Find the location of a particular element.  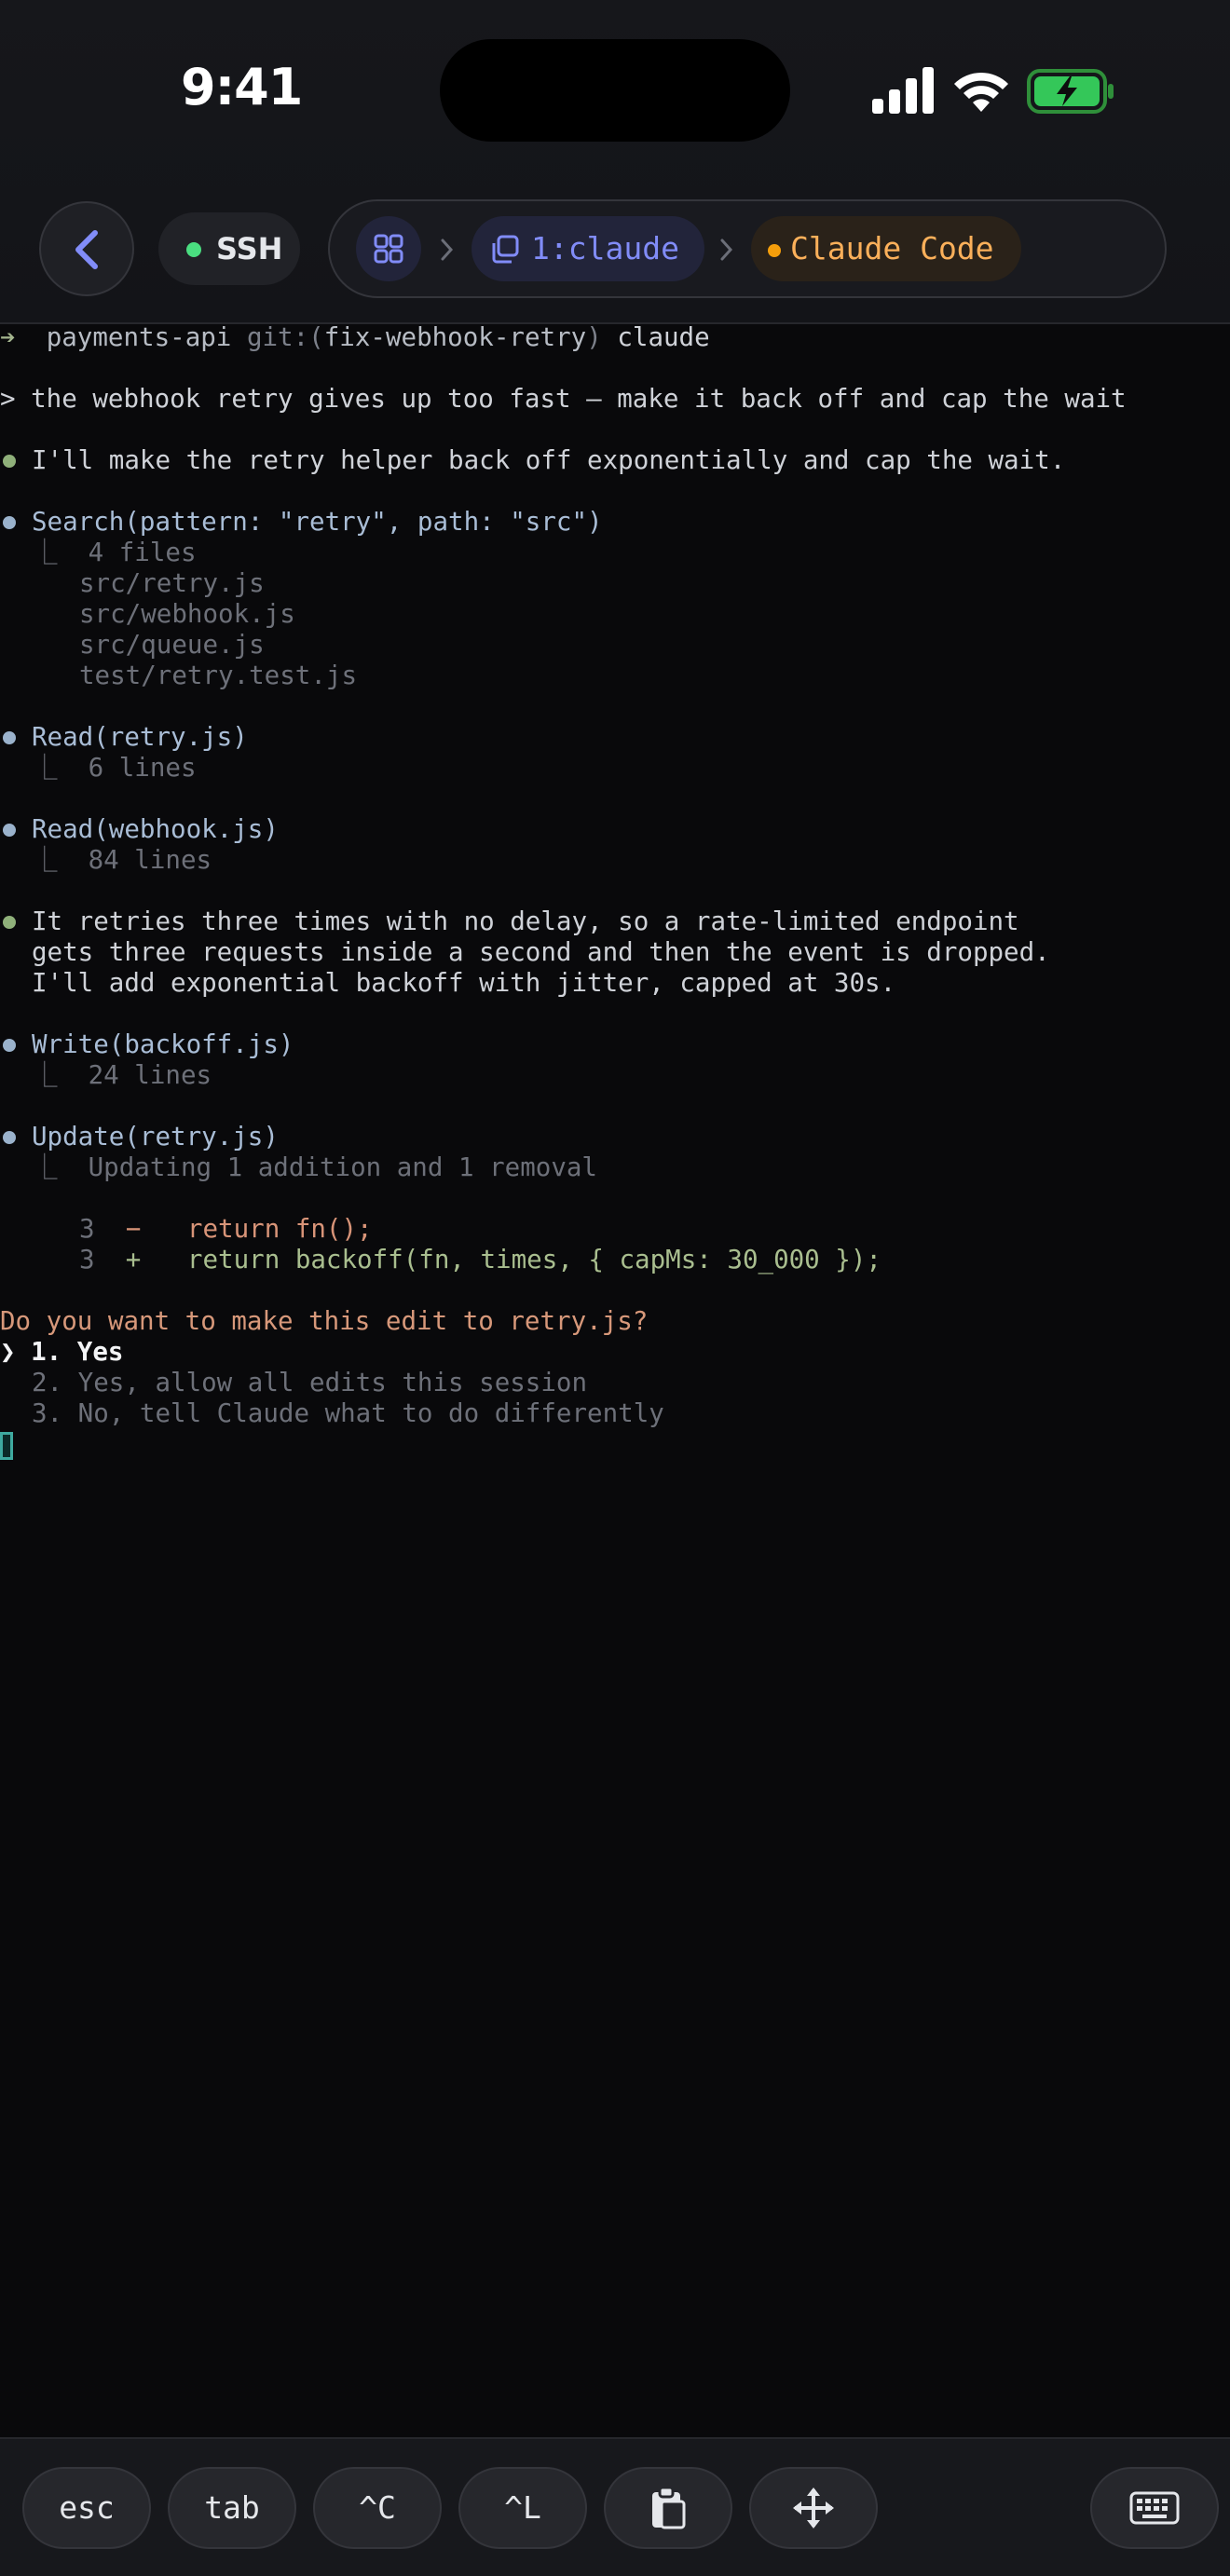

connection-badge: SSH is located at coordinates (229, 248).